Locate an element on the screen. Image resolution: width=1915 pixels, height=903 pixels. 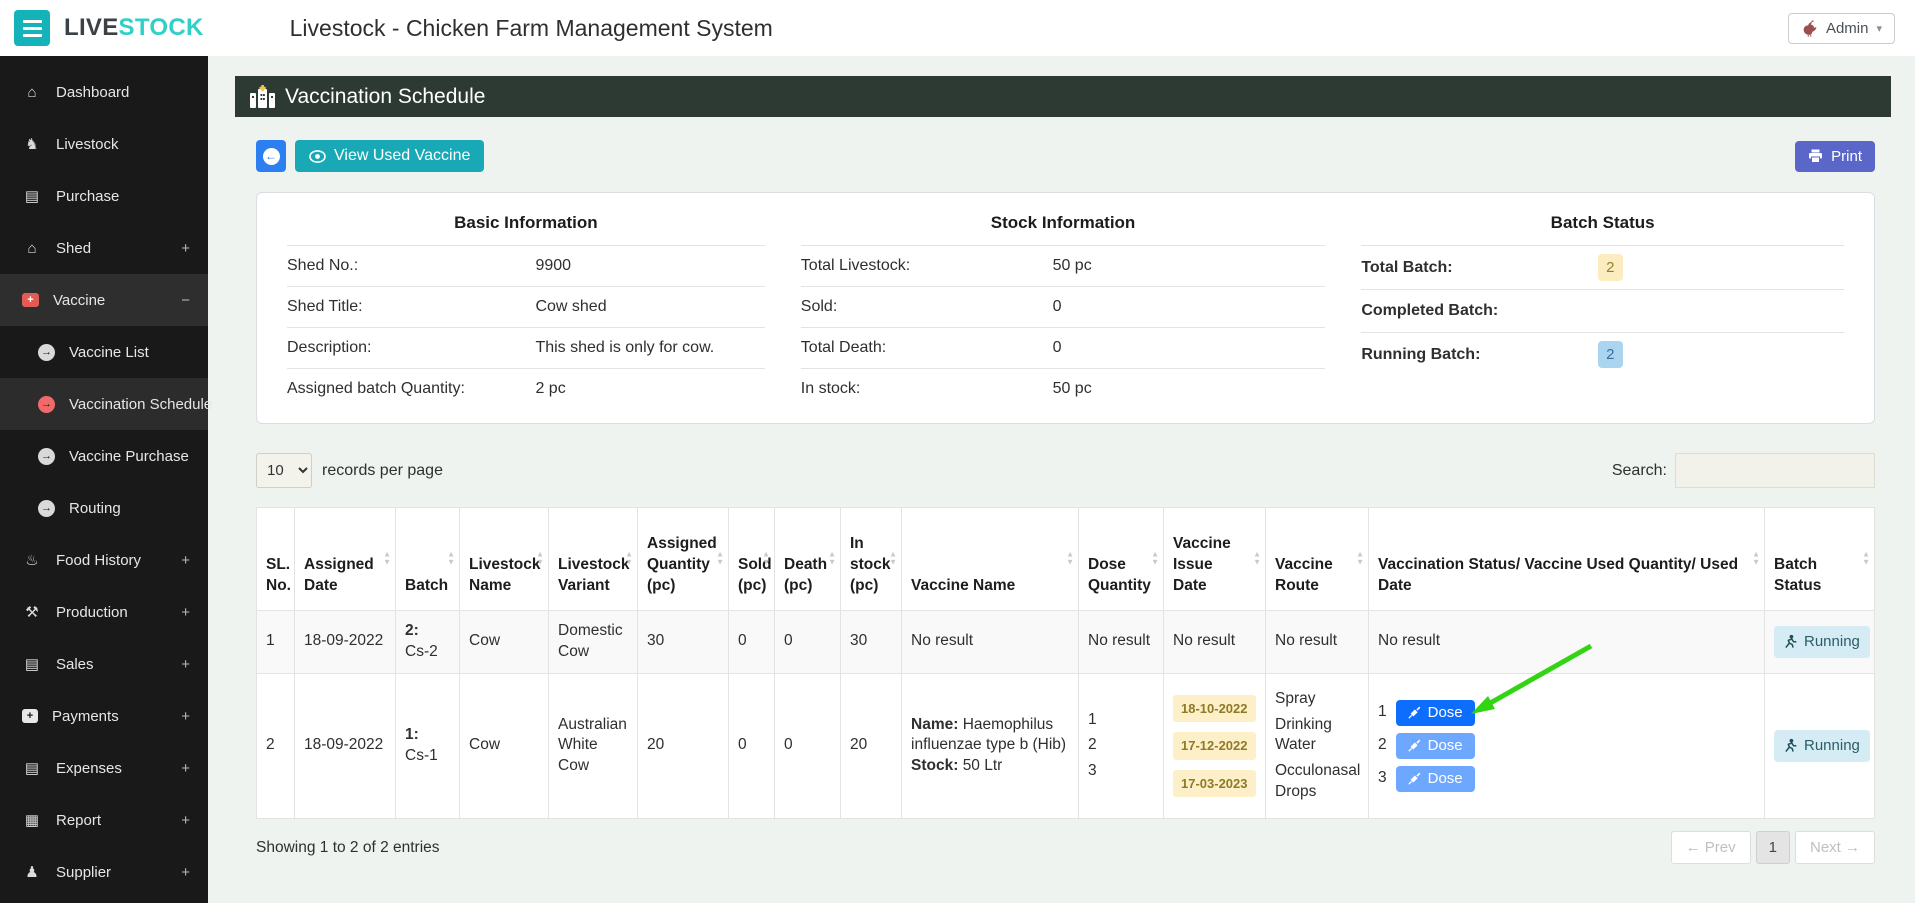
admin-dropdown: Admin ▾ is located at coordinates (1841, 28).